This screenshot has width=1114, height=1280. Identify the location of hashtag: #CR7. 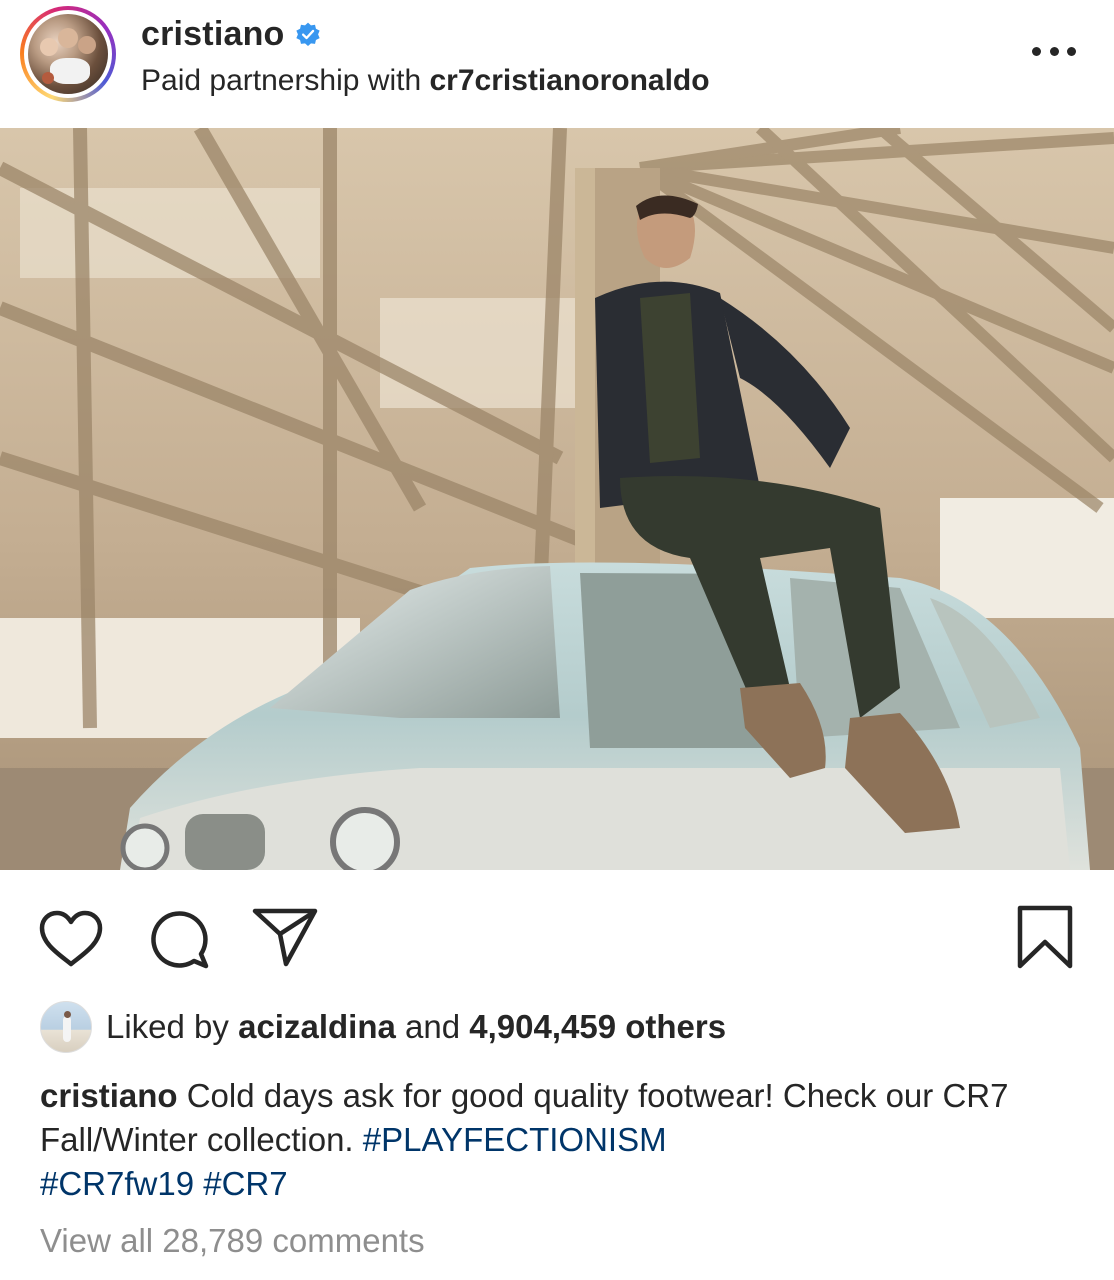
(245, 1183).